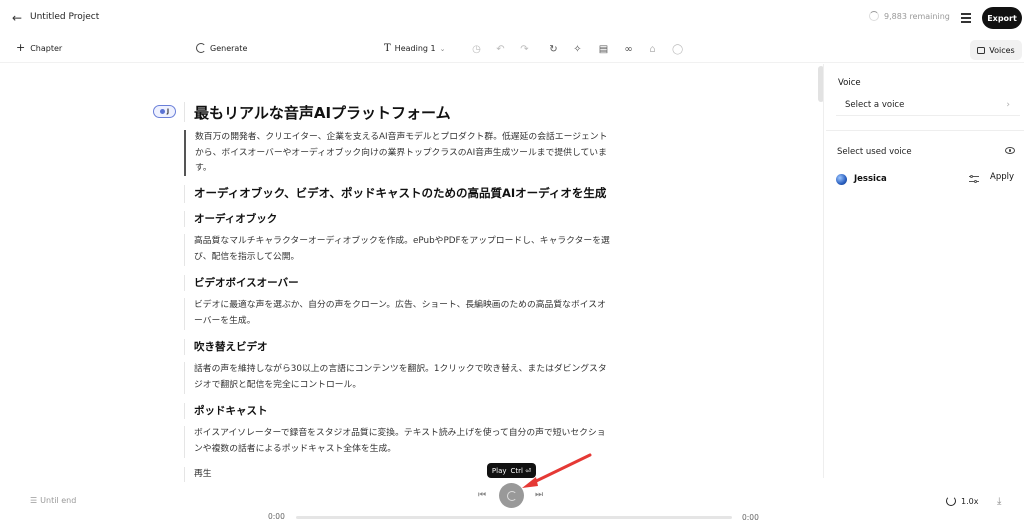  What do you see at coordinates (21, 47) in the screenshot?
I see `plus-icon: +` at bounding box center [21, 47].